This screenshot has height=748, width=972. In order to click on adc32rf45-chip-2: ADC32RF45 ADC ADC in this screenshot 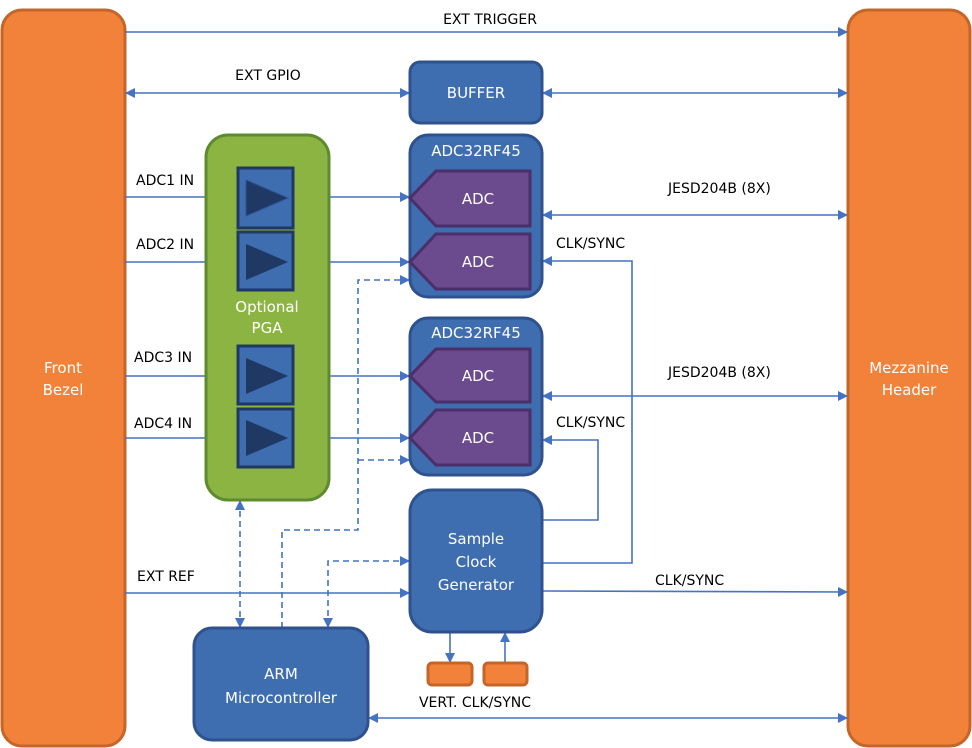, I will do `click(475, 396)`.